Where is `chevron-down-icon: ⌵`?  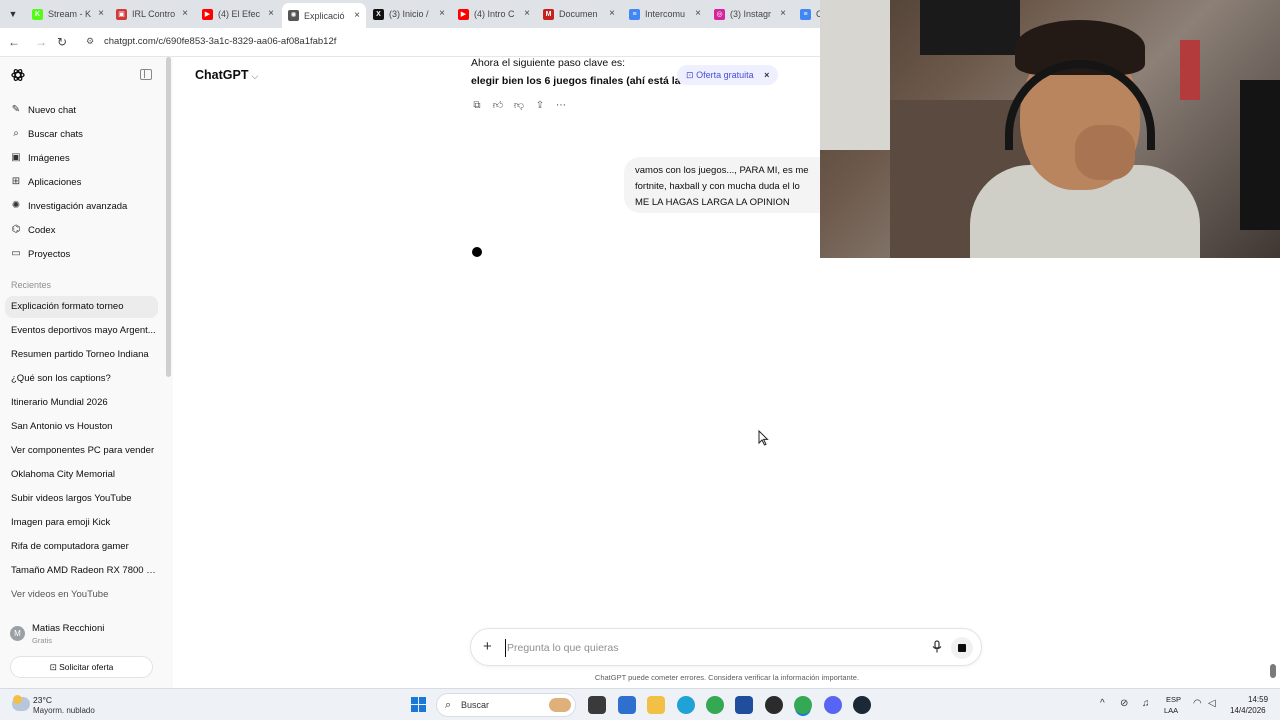 chevron-down-icon: ⌵ is located at coordinates (255, 76).